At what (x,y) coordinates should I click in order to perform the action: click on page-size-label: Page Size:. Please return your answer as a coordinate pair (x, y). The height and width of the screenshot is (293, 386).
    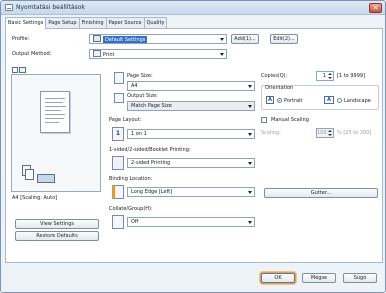
    Looking at the image, I should click on (140, 76).